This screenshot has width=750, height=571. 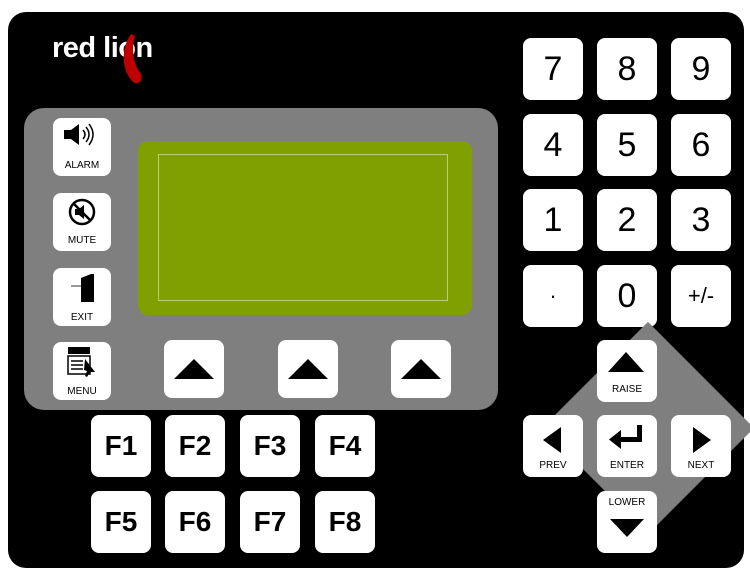 I want to click on key-9-label: 9, so click(x=701, y=68).